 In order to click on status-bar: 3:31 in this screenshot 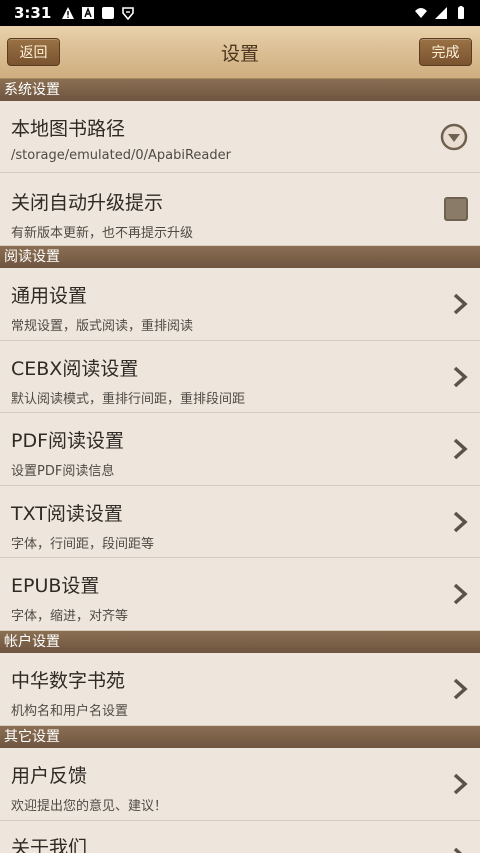, I will do `click(240, 13)`.